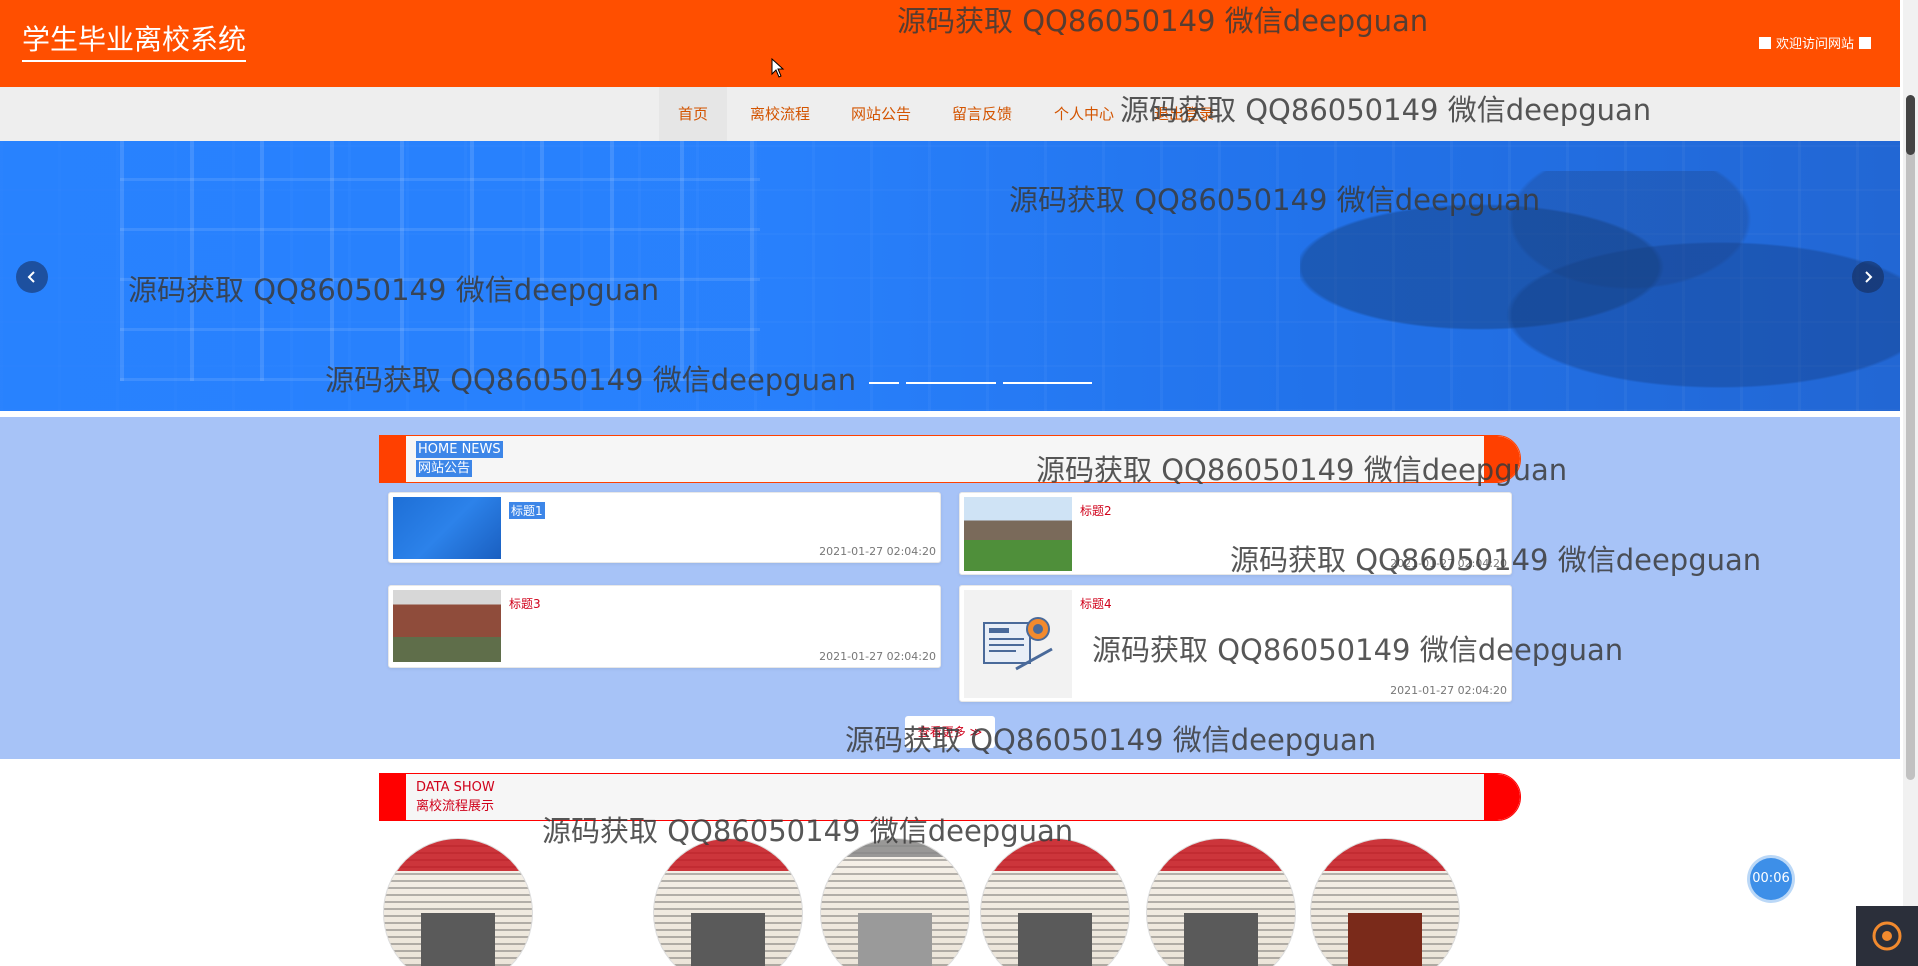  I want to click on welcome-area: 欢迎访问网站, so click(1815, 42).